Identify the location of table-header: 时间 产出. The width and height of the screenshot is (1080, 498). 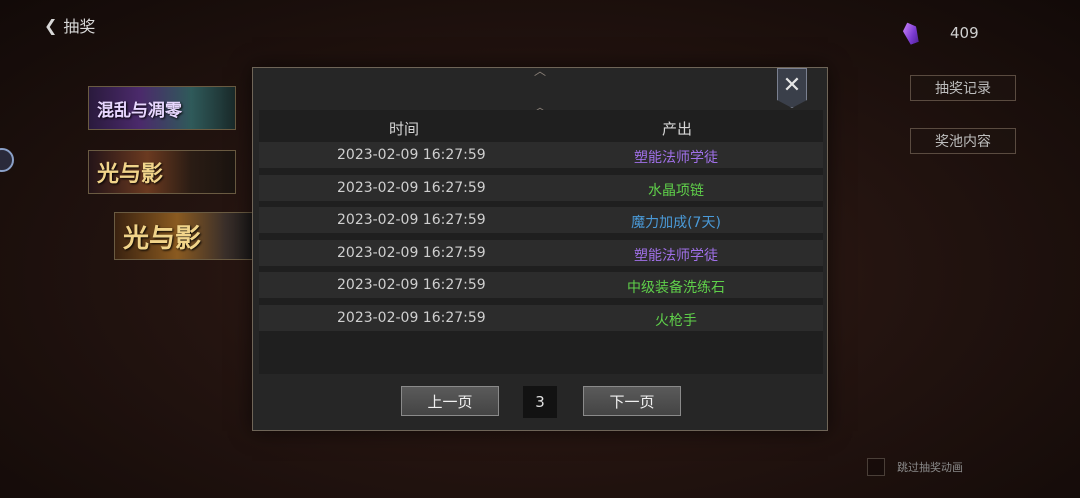
(541, 126).